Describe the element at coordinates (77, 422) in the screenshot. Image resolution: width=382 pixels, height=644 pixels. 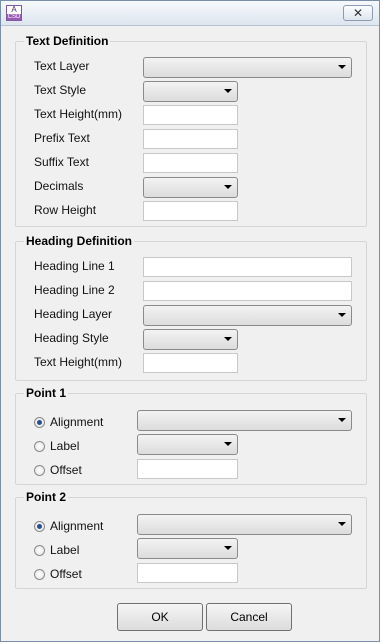
I see `point1-alignment-label: Alignment` at that location.